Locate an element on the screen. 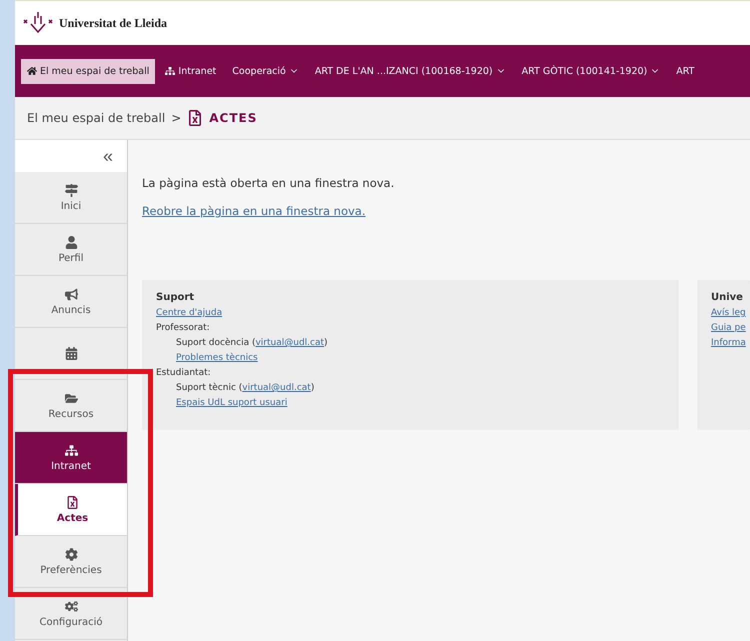 The width and height of the screenshot is (750, 641). university-logo-icon is located at coordinates (38, 23).